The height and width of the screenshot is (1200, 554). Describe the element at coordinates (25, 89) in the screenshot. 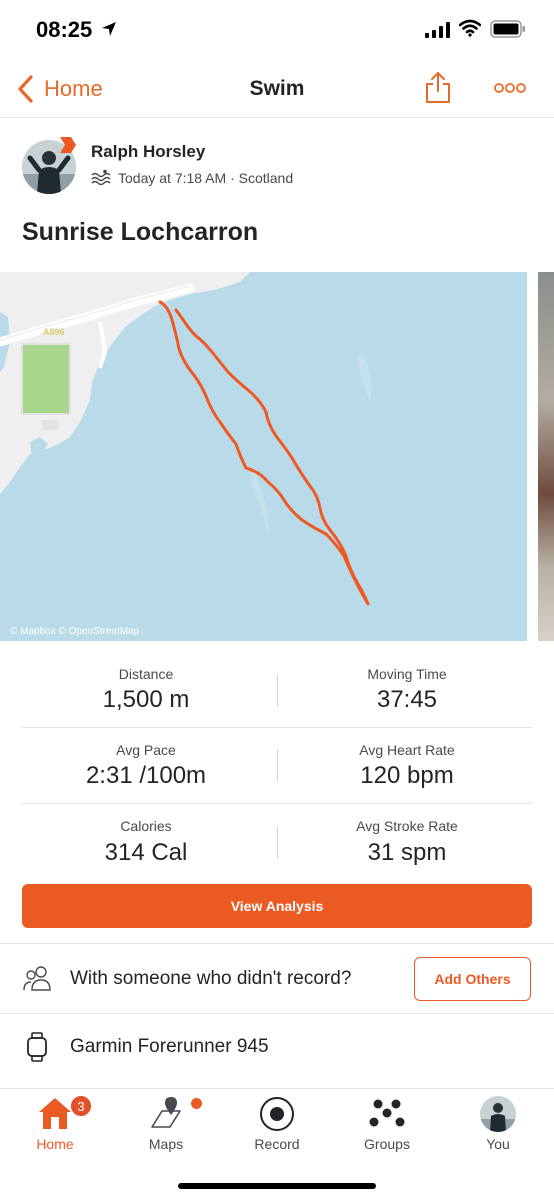

I see `chevron-left-icon` at that location.